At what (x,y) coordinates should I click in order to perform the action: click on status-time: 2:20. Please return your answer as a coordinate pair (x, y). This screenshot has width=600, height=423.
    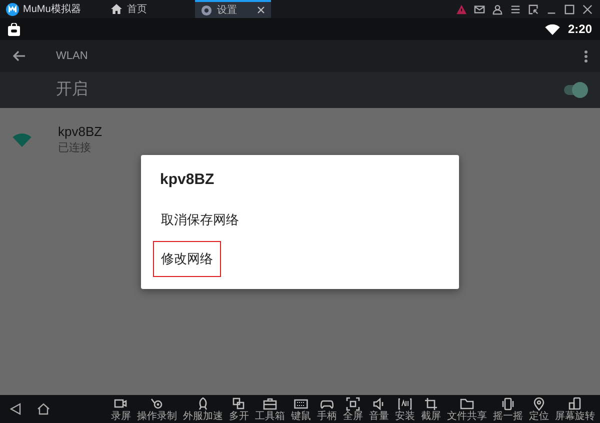
    Looking at the image, I should click on (580, 29).